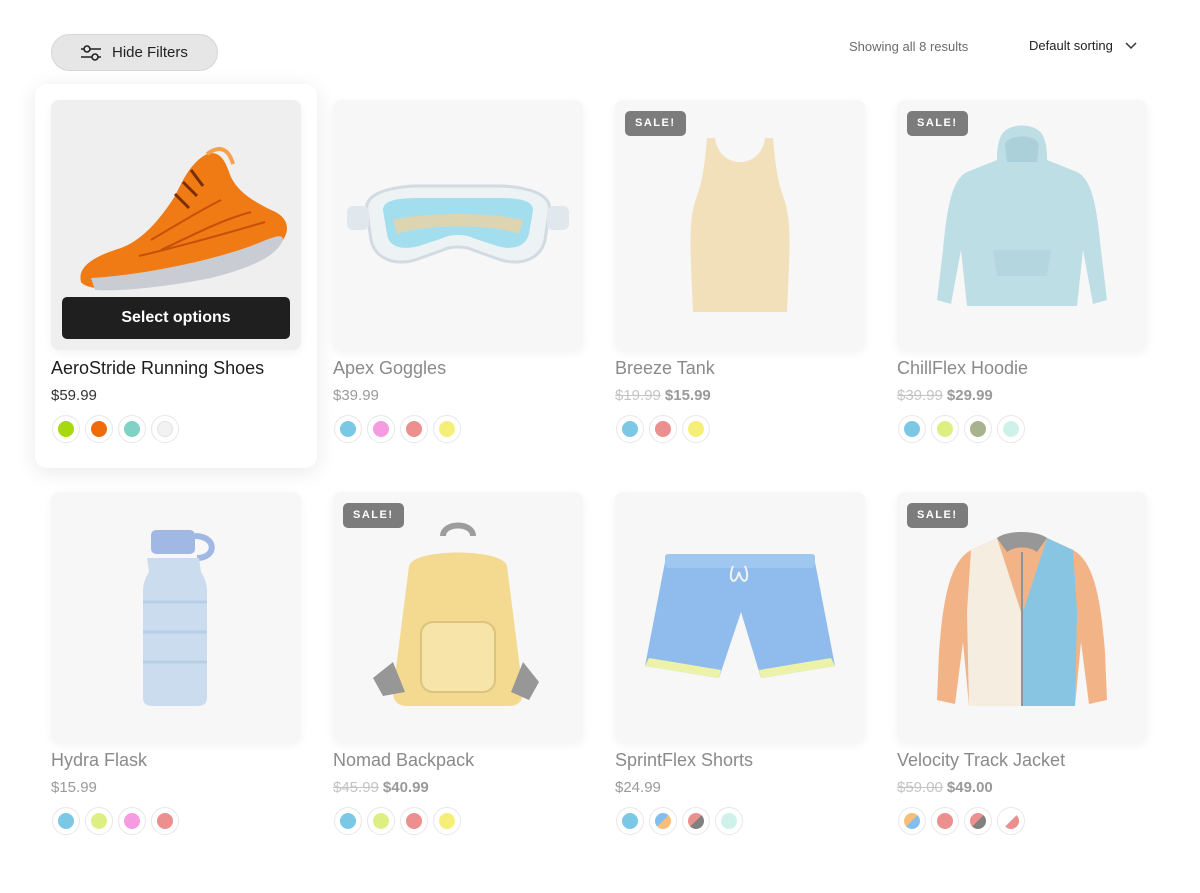 This screenshot has width=1200, height=893. What do you see at coordinates (403, 760) in the screenshot?
I see `product-title: Nomad Backpack` at bounding box center [403, 760].